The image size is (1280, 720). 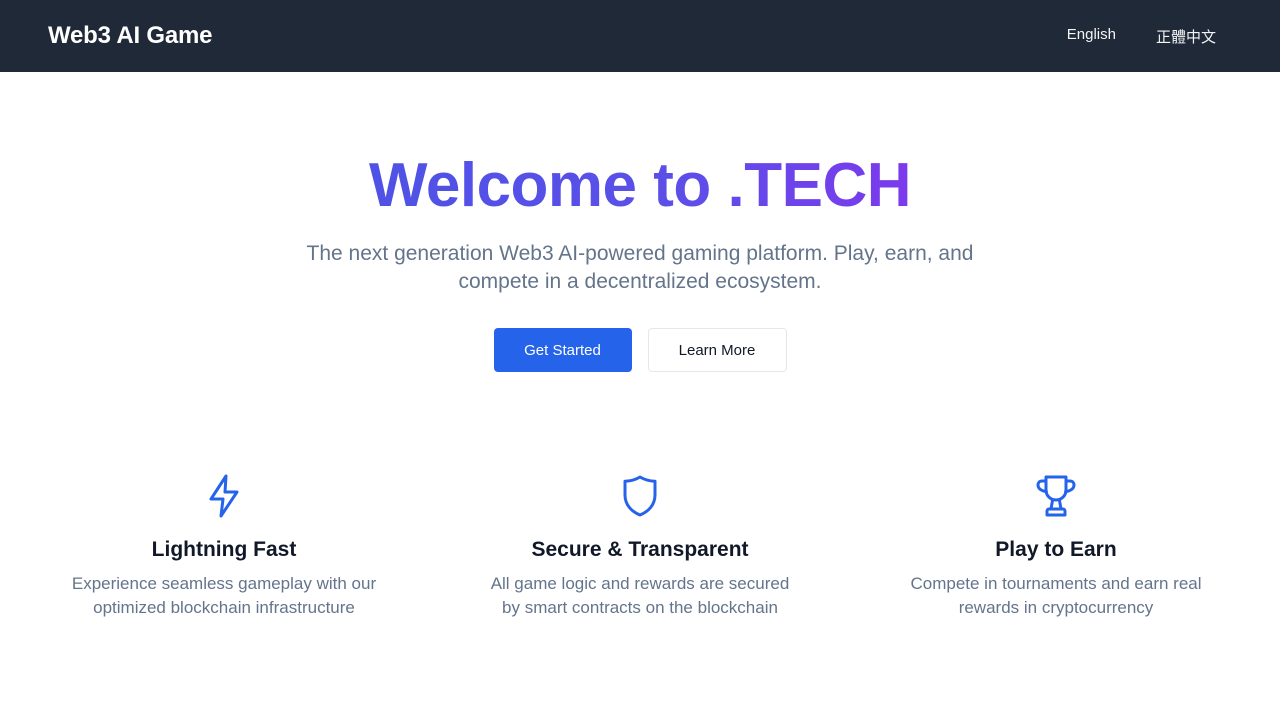 What do you see at coordinates (1056, 496) in the screenshot?
I see `trophy-icon` at bounding box center [1056, 496].